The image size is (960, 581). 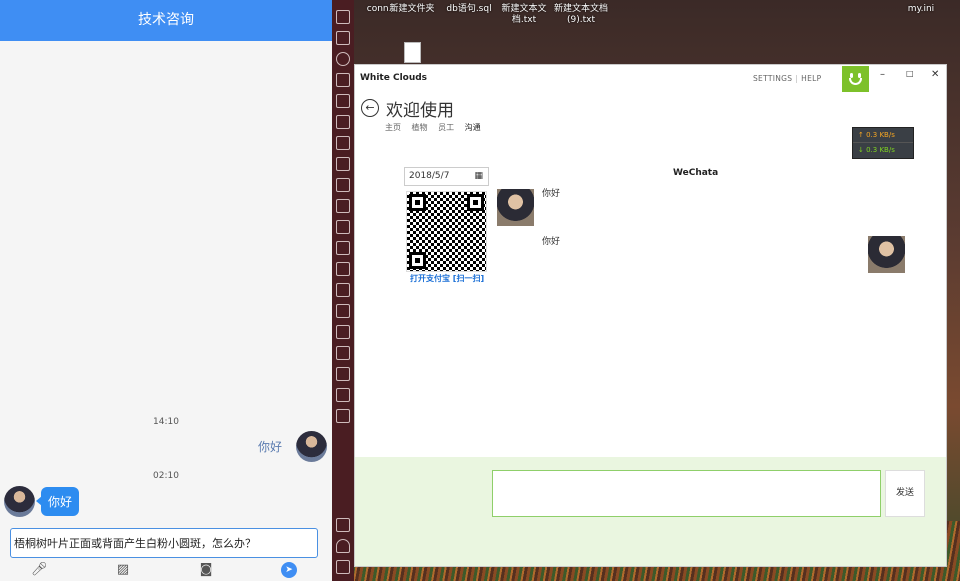 What do you see at coordinates (551, 194) in the screenshot?
I see `chat-message-left: 你好` at bounding box center [551, 194].